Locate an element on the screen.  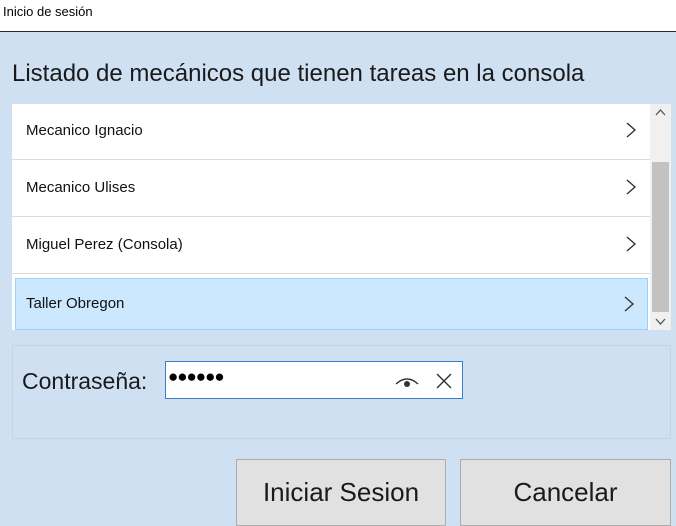
list-item-label: Miguel Perez (Consola) is located at coordinates (104, 244).